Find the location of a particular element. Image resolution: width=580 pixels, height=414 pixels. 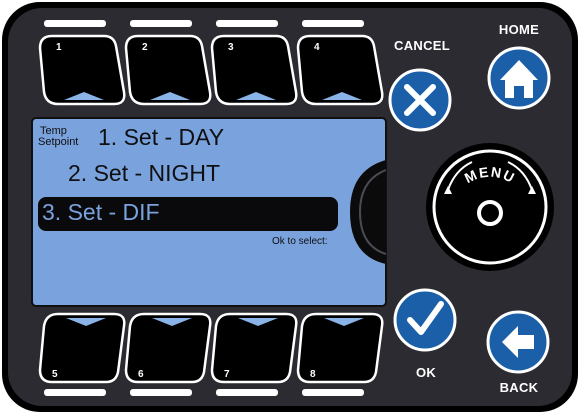

home-button is located at coordinates (519, 78).